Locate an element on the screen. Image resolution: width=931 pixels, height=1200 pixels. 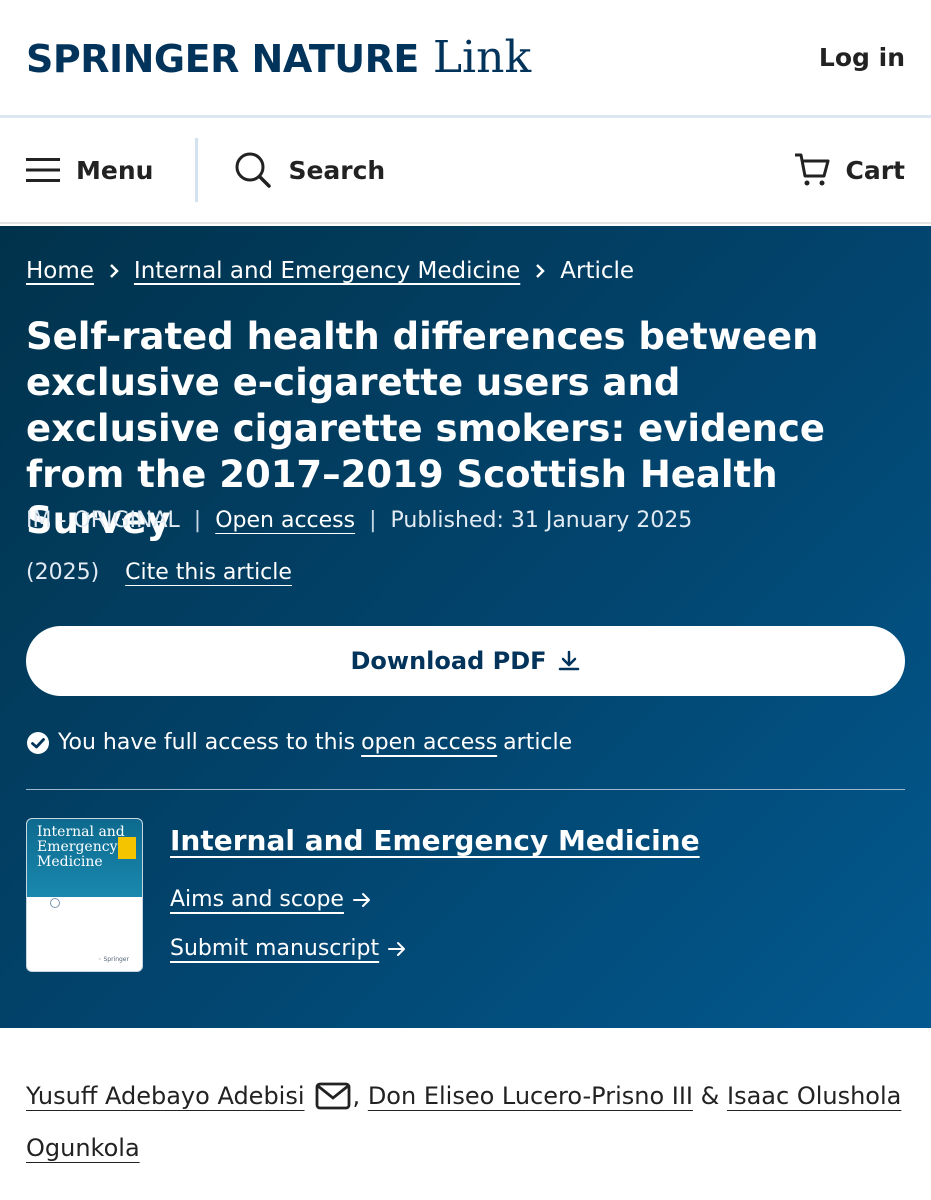
download-pdf-button: Download PDF is located at coordinates (465, 661).